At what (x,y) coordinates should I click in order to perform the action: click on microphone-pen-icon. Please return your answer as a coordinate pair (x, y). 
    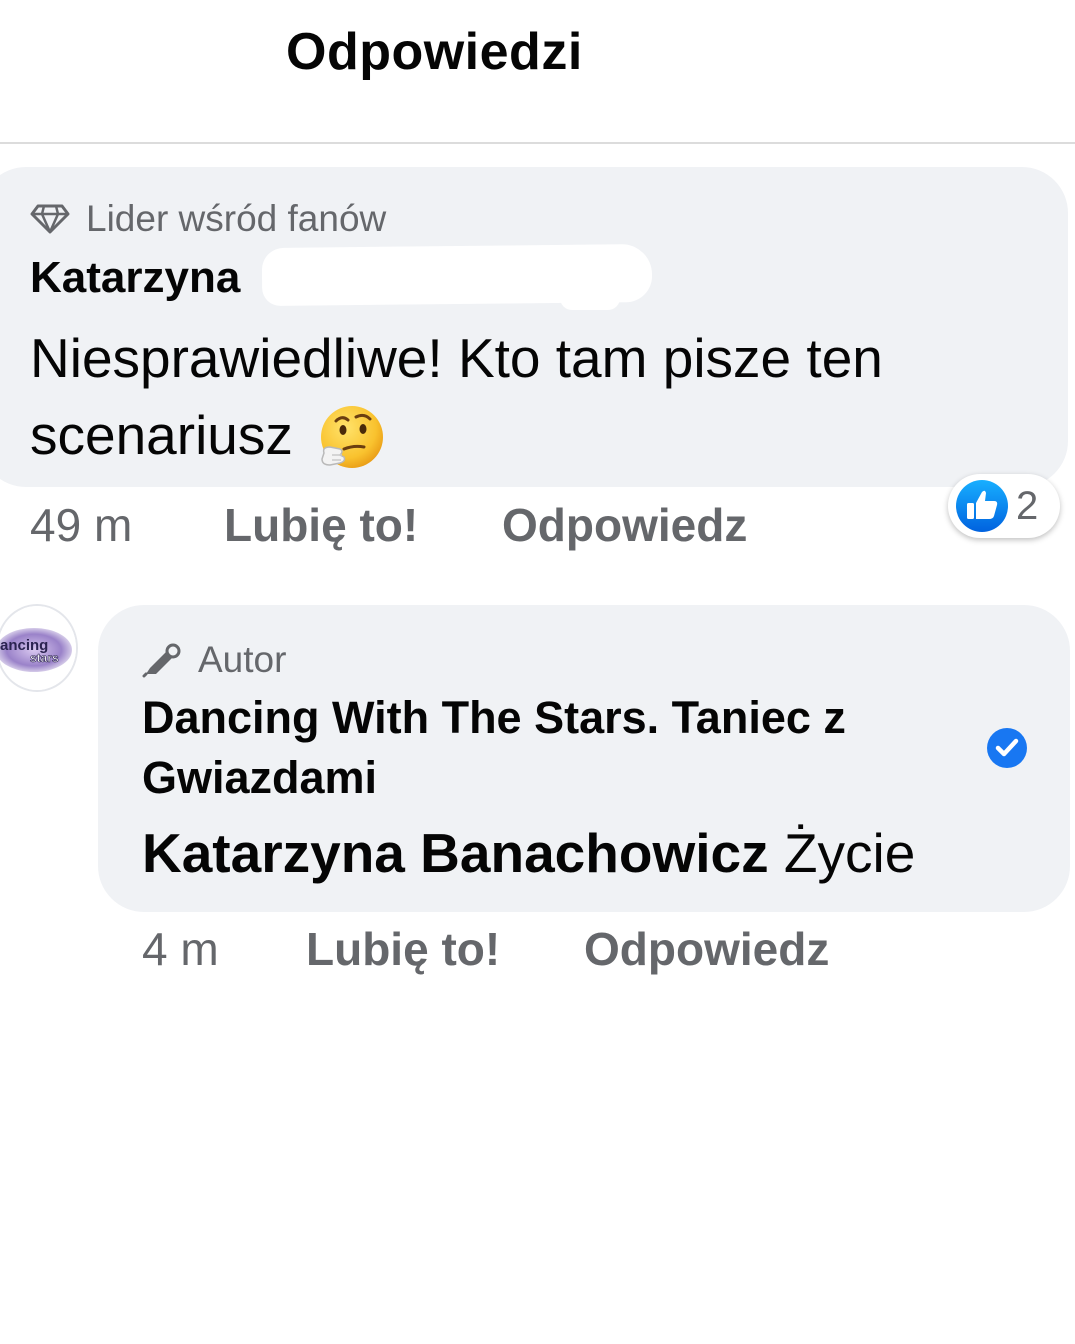
    Looking at the image, I should click on (161, 660).